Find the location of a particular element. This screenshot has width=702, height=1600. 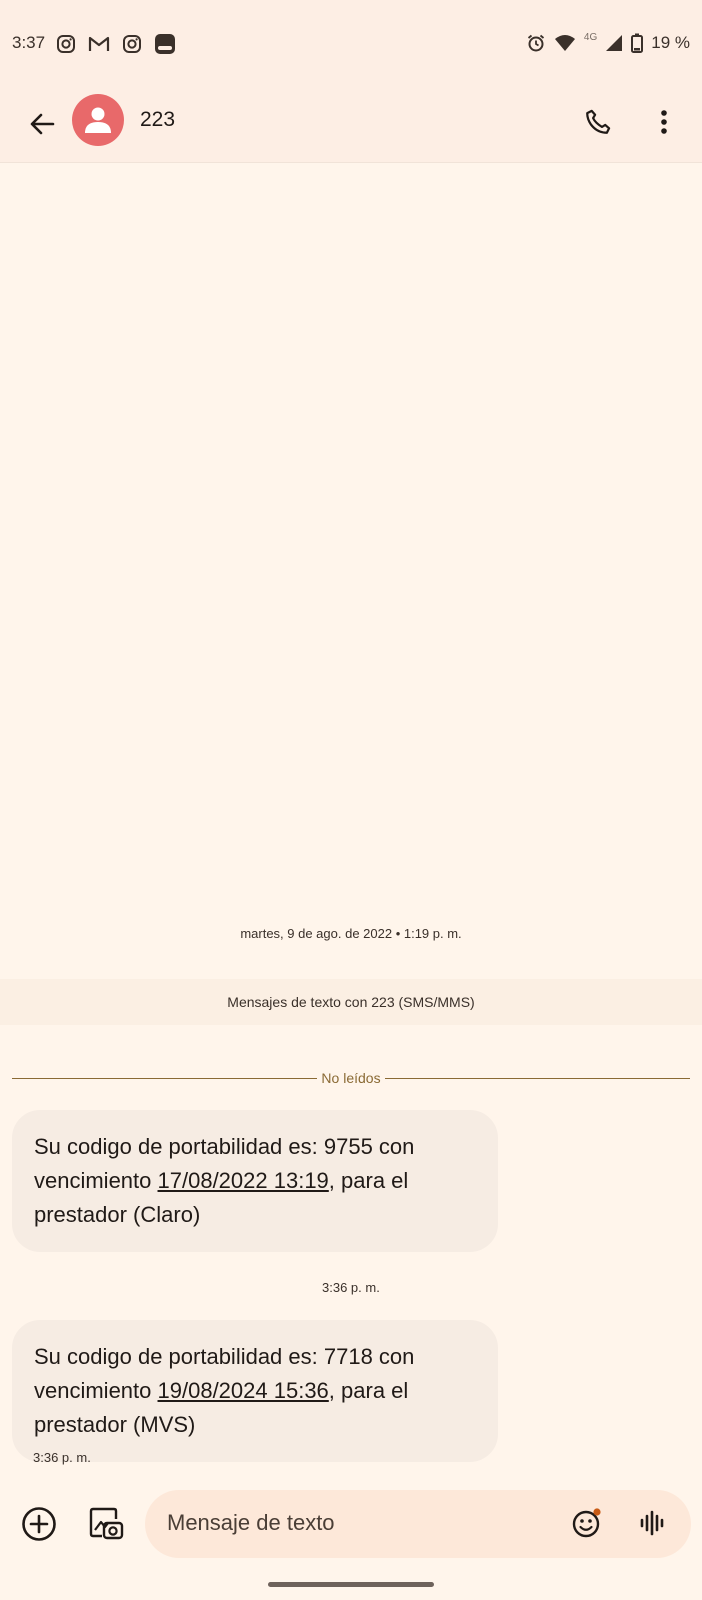

add-circle-icon is located at coordinates (39, 1524).